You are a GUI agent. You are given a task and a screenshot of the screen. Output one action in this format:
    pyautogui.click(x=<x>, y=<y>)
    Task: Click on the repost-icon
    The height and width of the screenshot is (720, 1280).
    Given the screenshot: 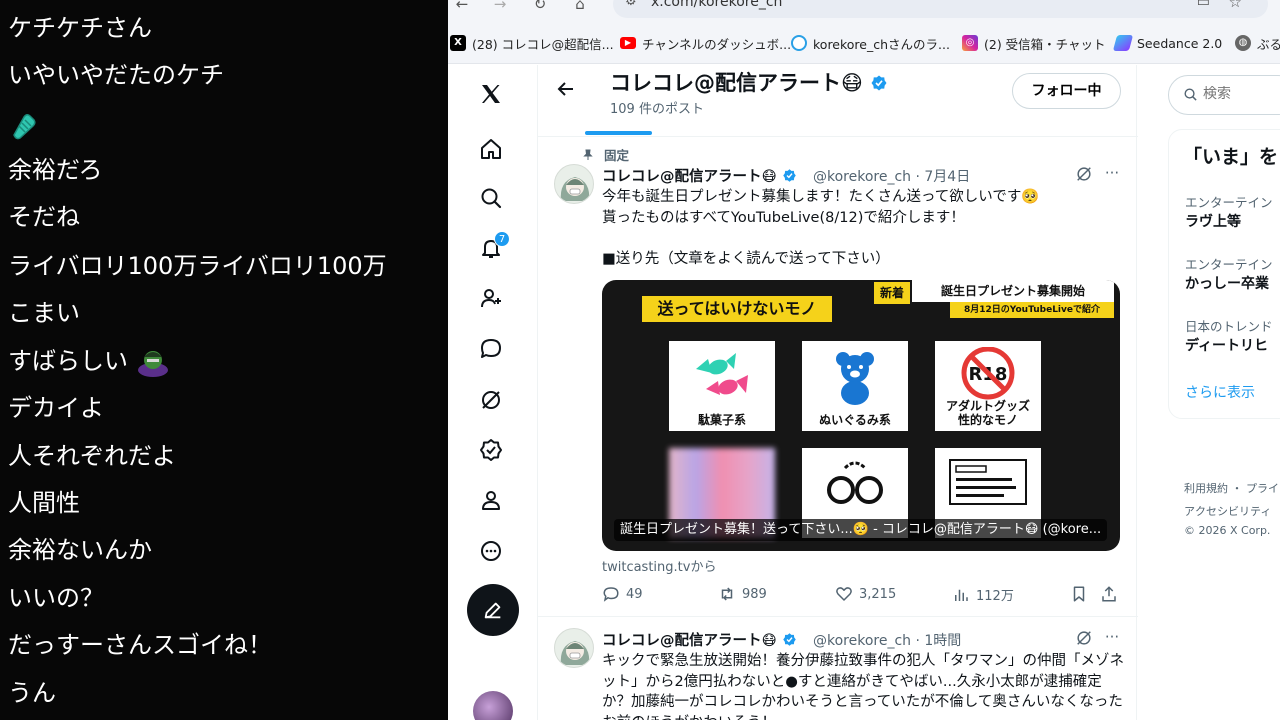 What is the action you would take?
    pyautogui.click(x=727, y=594)
    